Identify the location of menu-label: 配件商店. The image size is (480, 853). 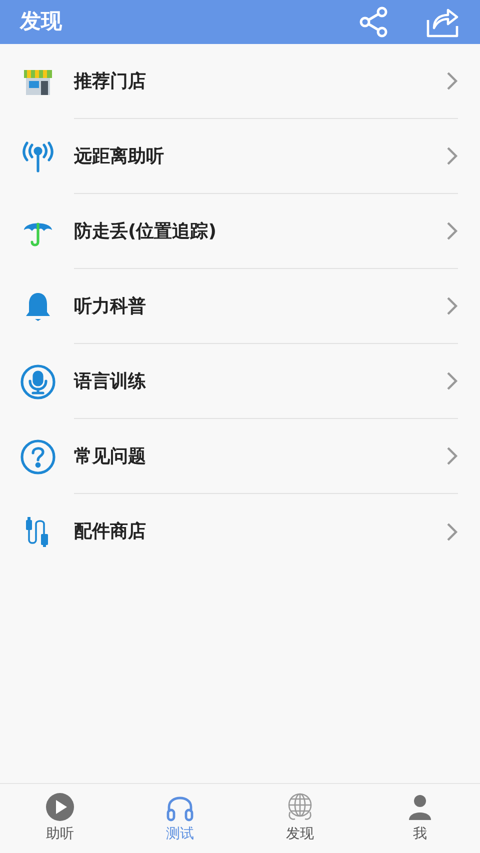
(110, 532).